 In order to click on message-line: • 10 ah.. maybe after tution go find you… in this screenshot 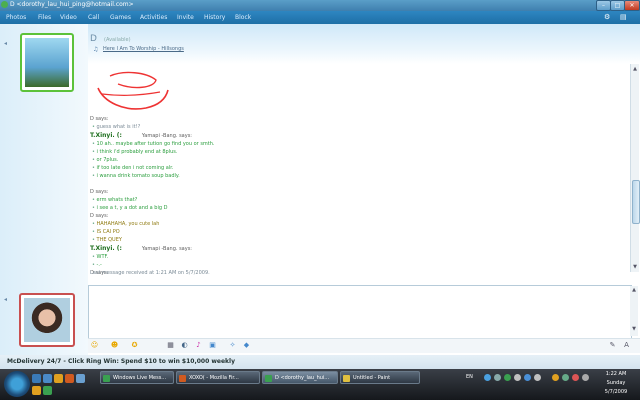, I will do `click(153, 144)`.